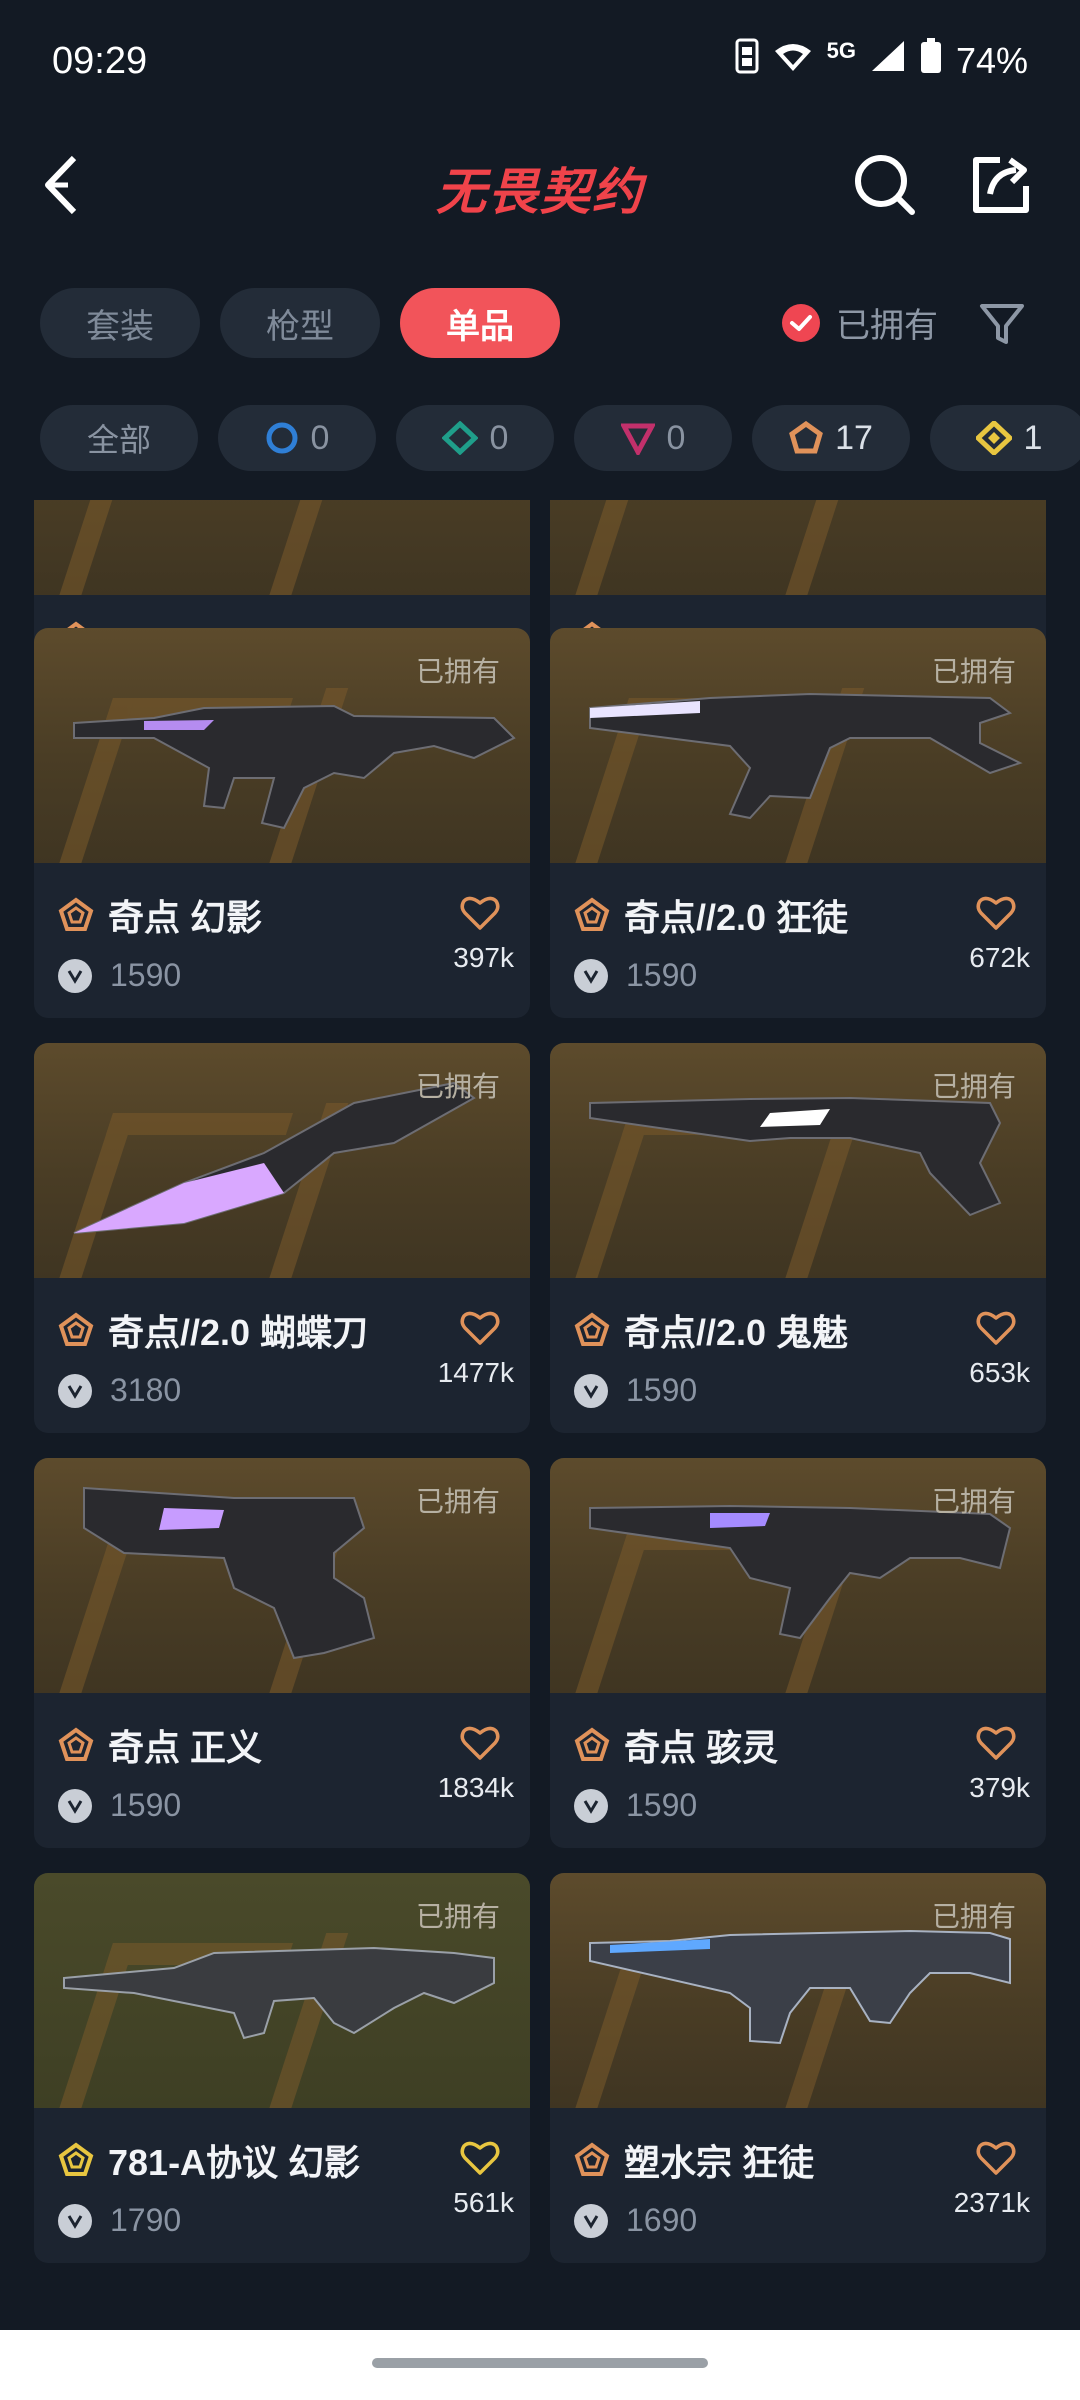 This screenshot has height=2400, width=1080. I want to click on chip-all-label: 全部, so click(118, 440).